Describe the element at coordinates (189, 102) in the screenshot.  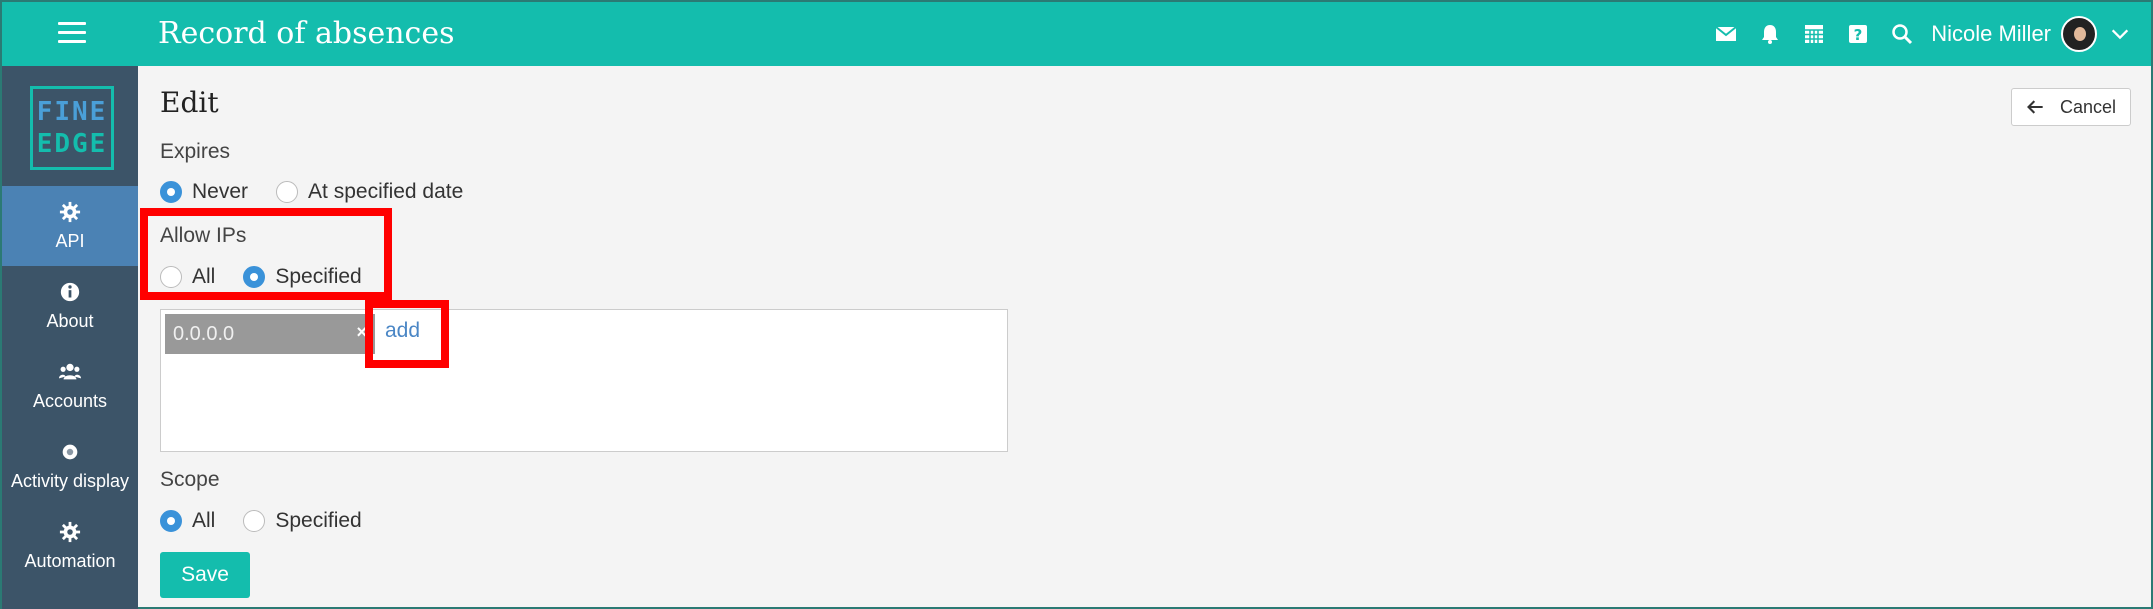
I see `page-title: Edit` at that location.